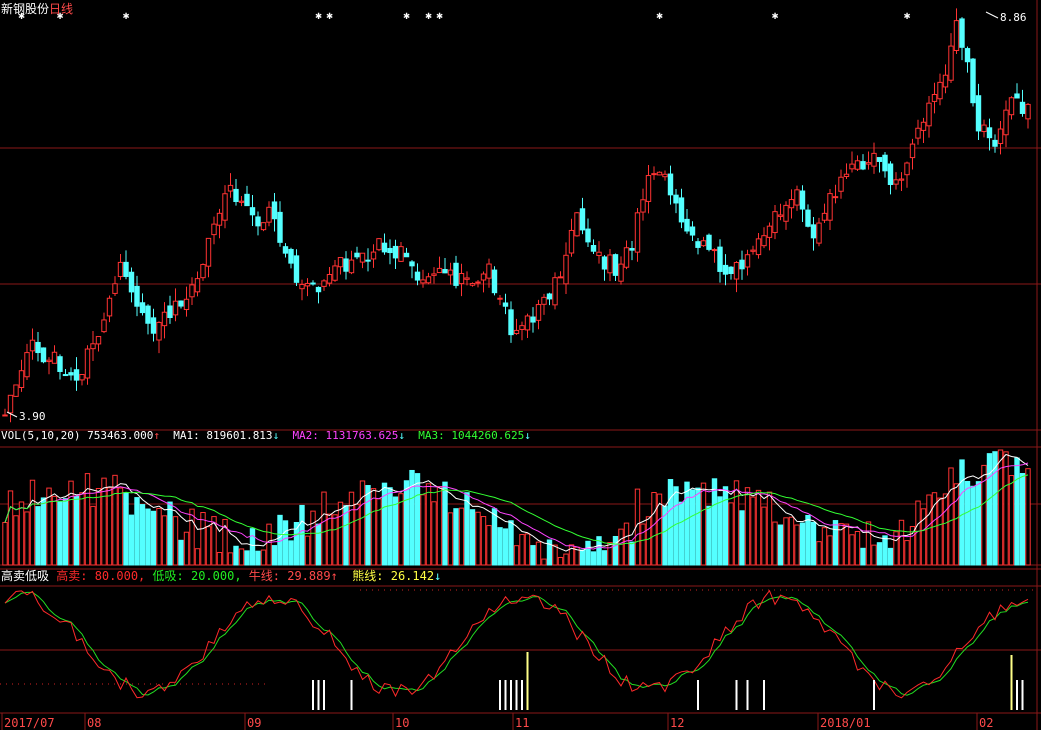 The image size is (1041, 730). Describe the element at coordinates (522, 723) in the screenshot. I see `month-label: 11` at that location.